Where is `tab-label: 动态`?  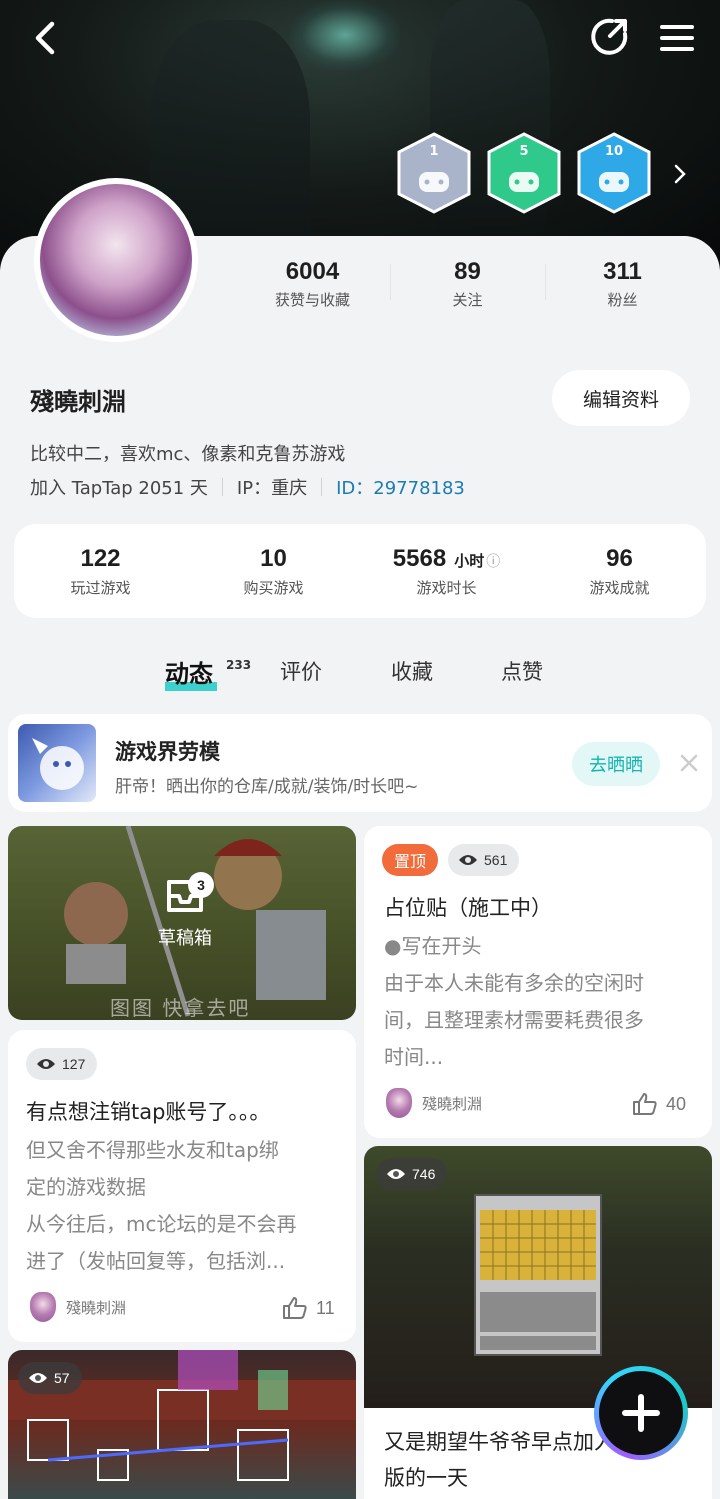 tab-label: 动态 is located at coordinates (189, 674).